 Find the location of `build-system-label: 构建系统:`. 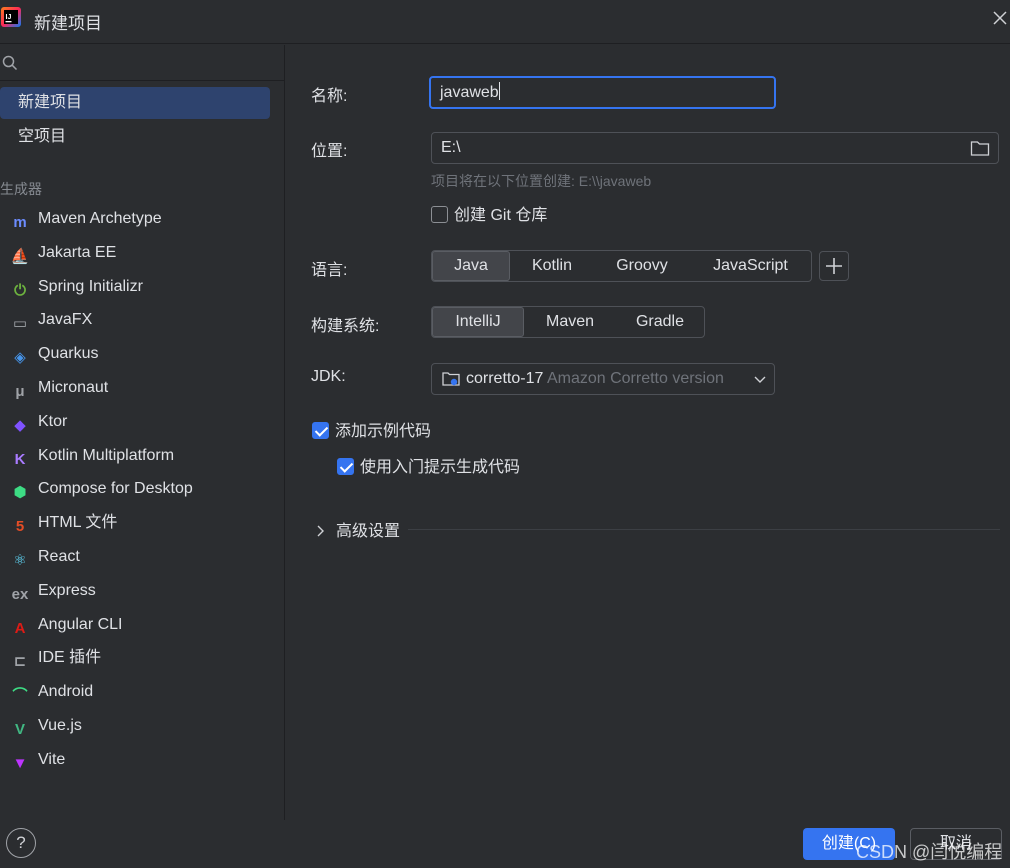

build-system-label: 构建系统: is located at coordinates (345, 326).